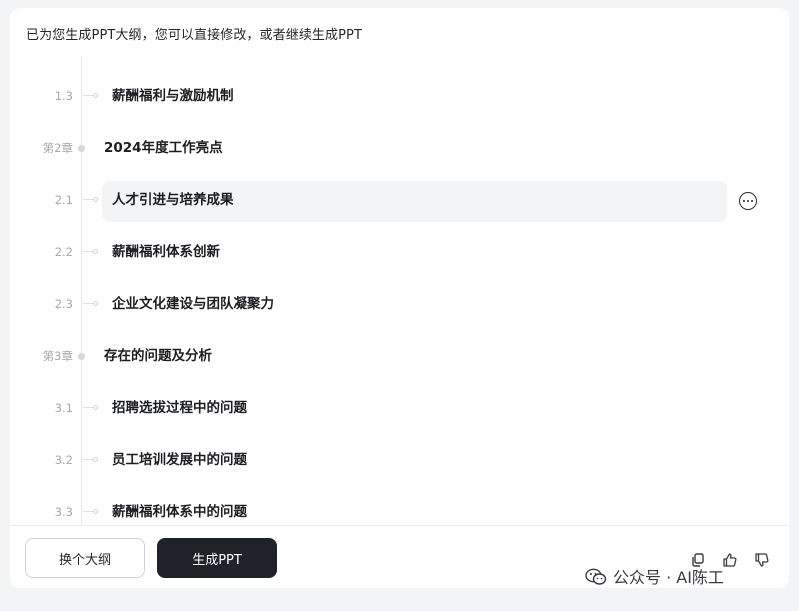  What do you see at coordinates (762, 560) in the screenshot?
I see `thumbs-down-icon` at bounding box center [762, 560].